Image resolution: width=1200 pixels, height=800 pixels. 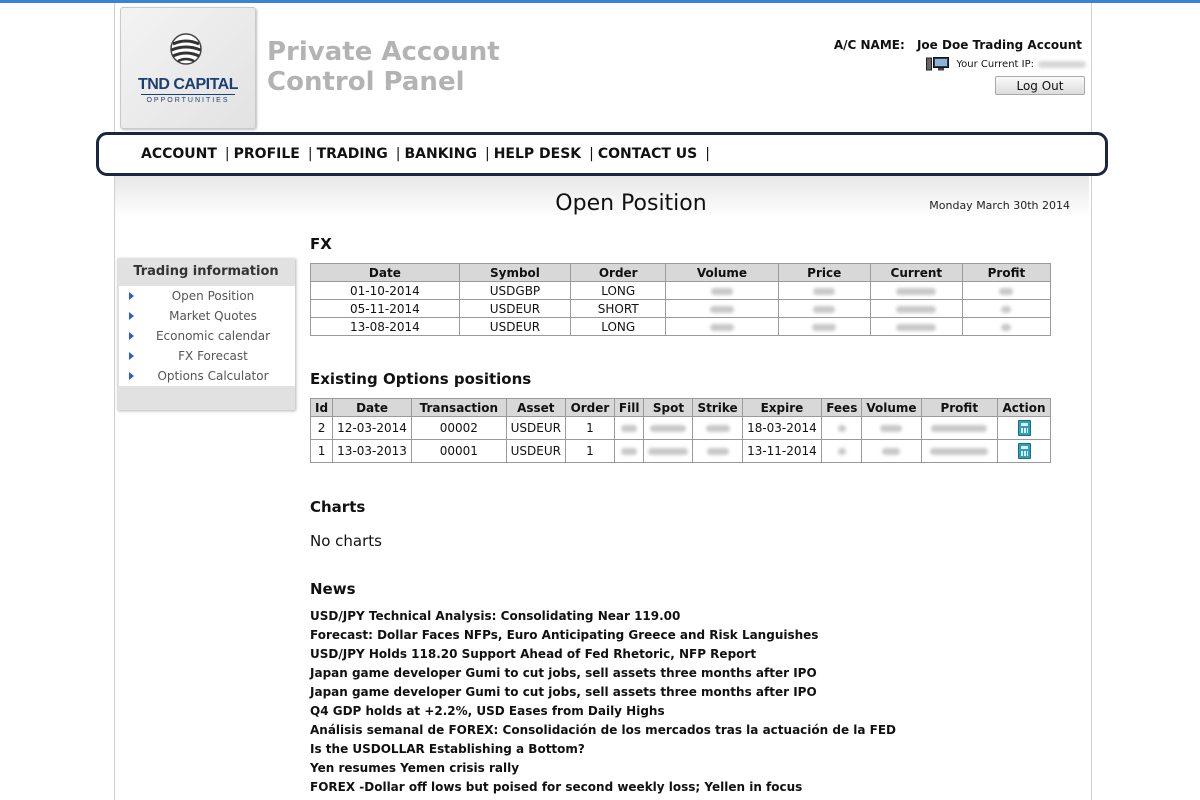 I want to click on table-row: 13-08-2014 USDEUR LONG, so click(x=681, y=326).